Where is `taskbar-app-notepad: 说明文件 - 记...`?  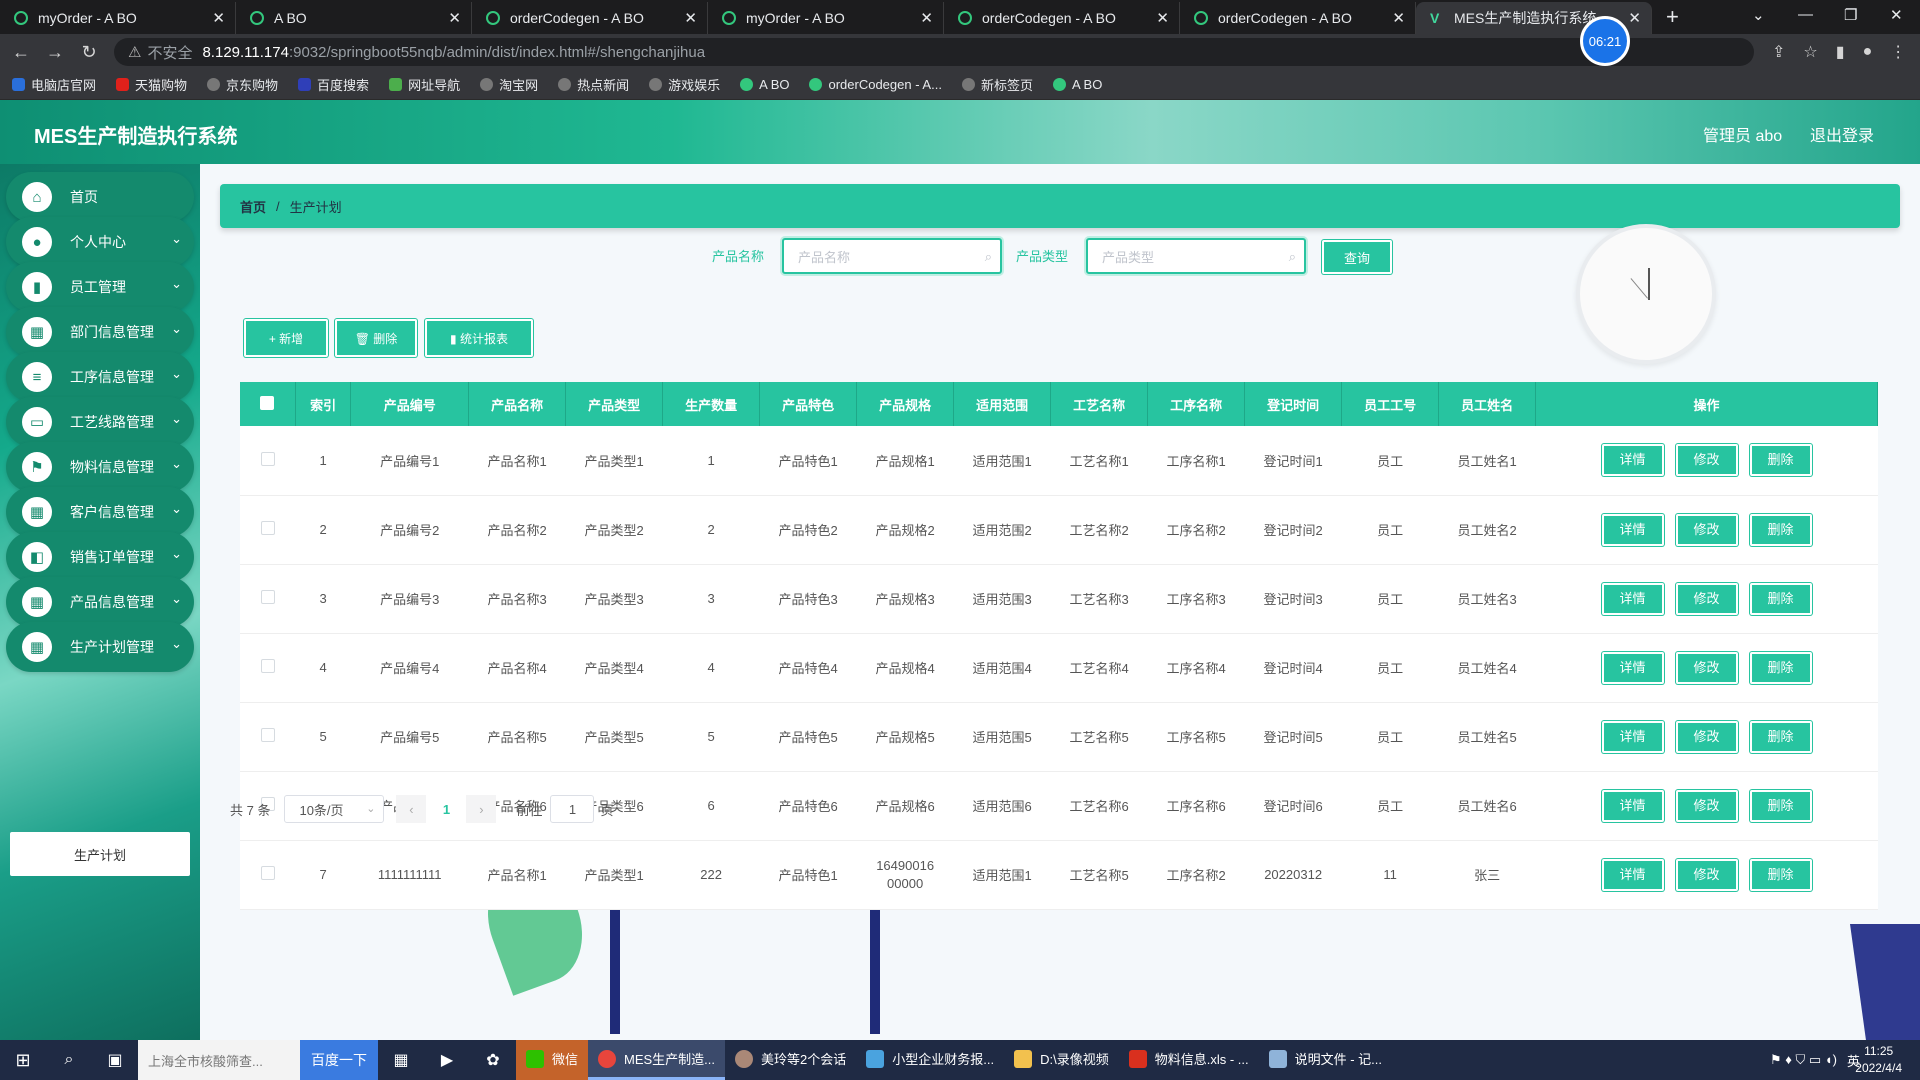
taskbar-app-notepad: 说明文件 - 记... is located at coordinates (1325, 1060).